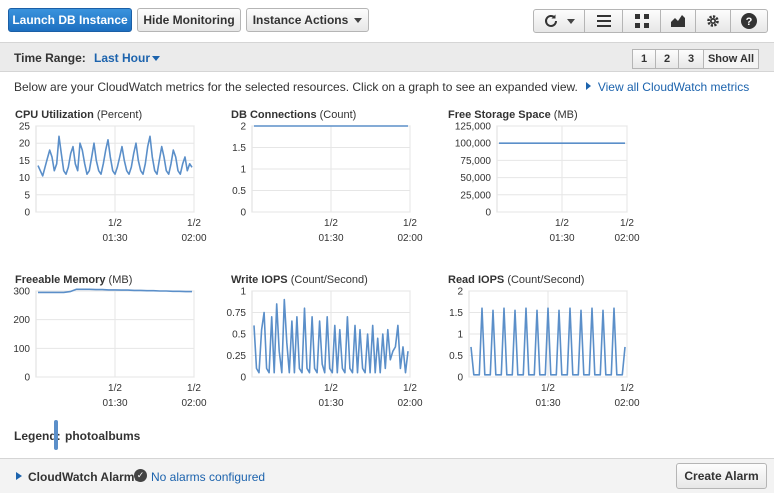  Describe the element at coordinates (731, 59) in the screenshot. I see `show-all-button: Show All` at that location.